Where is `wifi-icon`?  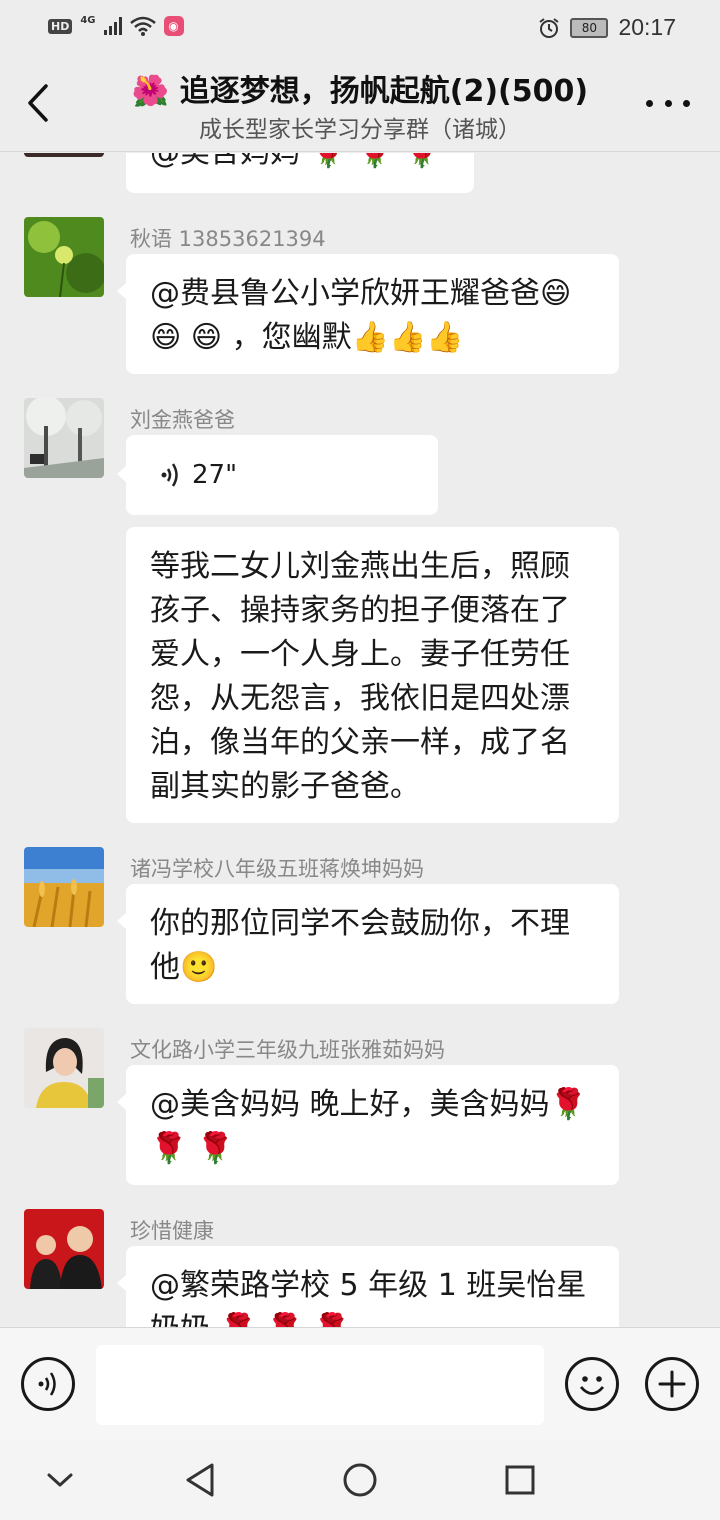 wifi-icon is located at coordinates (142, 26).